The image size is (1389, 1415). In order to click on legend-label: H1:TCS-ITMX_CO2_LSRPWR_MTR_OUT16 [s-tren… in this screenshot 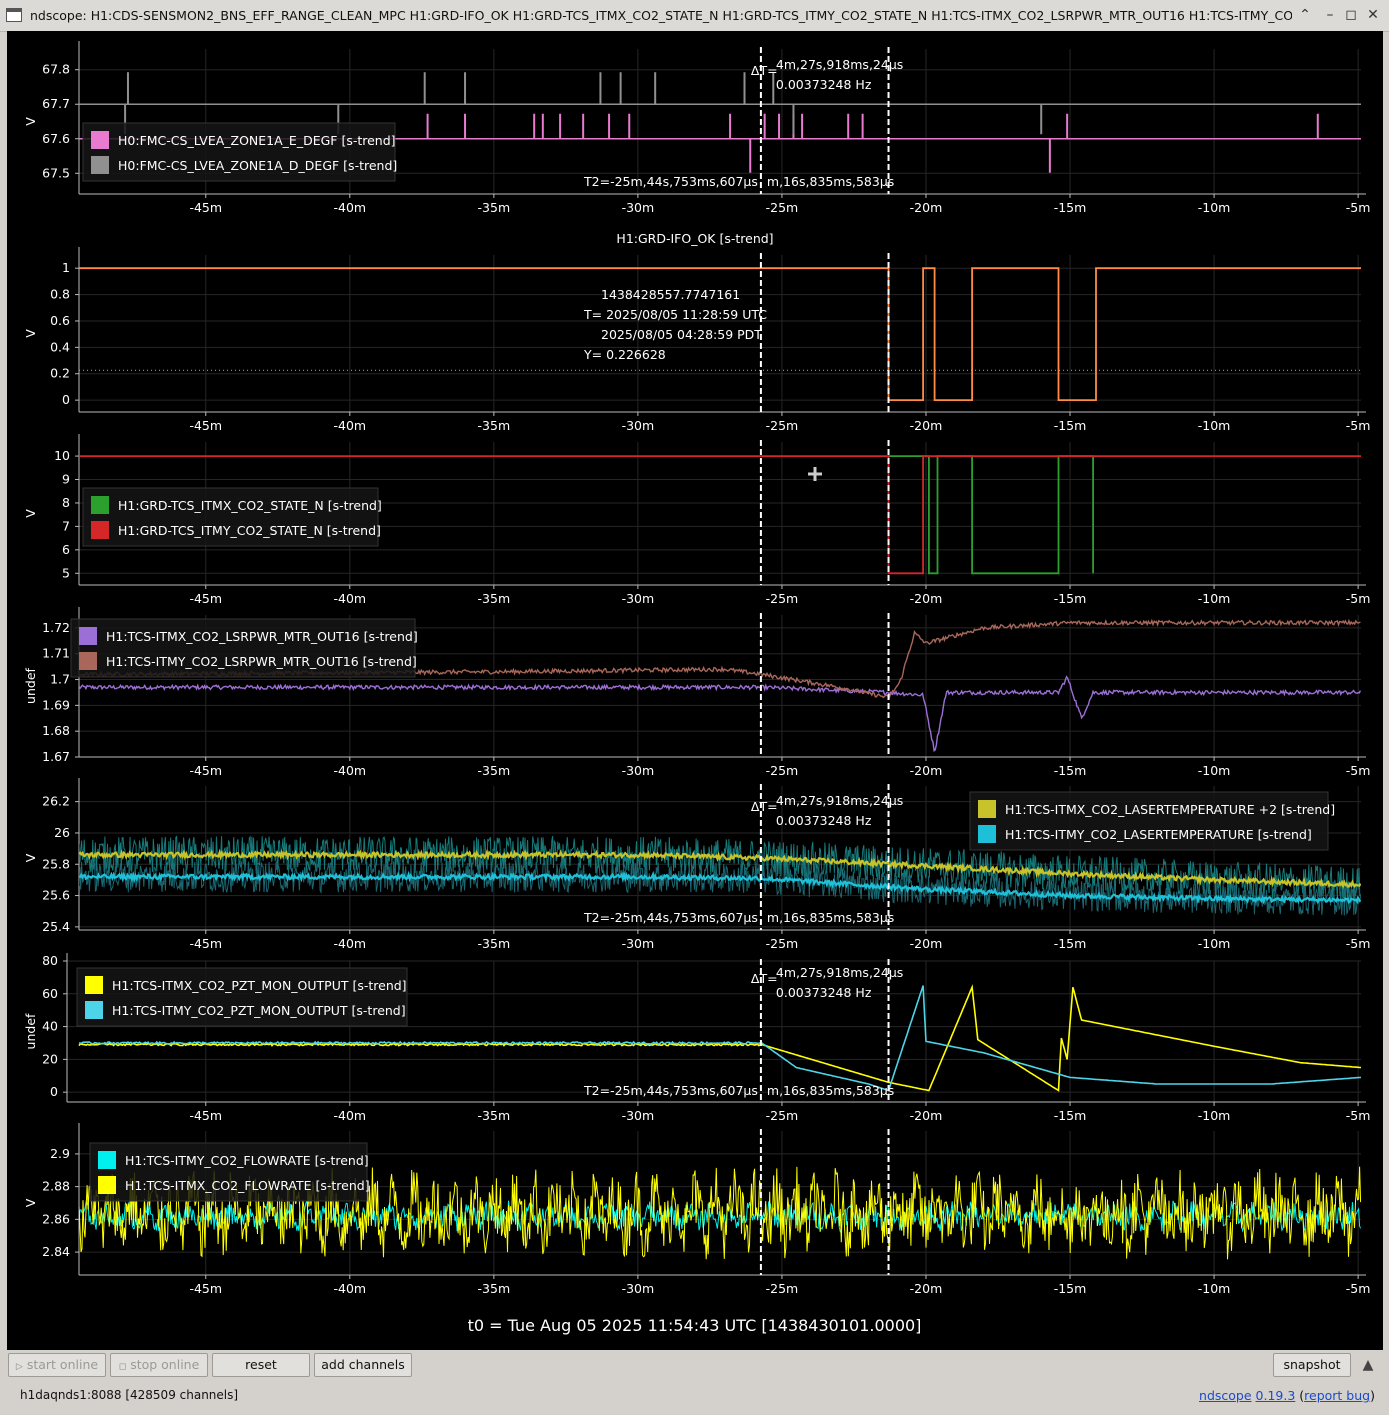, I will do `click(262, 636)`.